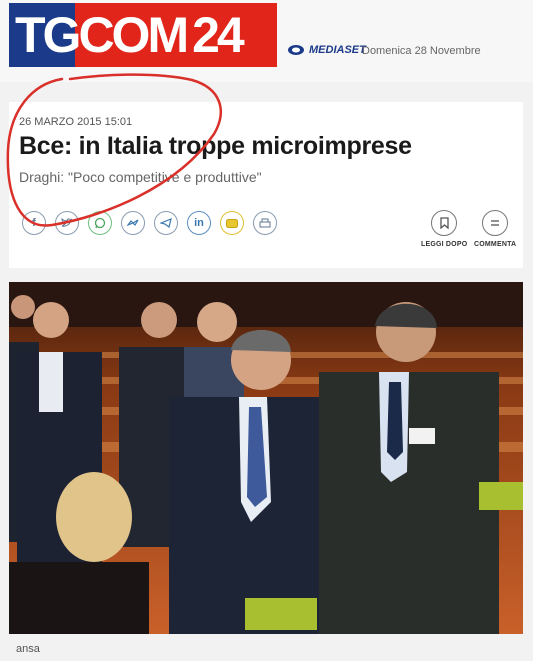 The width and height of the screenshot is (533, 661). I want to click on email-icon, so click(232, 223).